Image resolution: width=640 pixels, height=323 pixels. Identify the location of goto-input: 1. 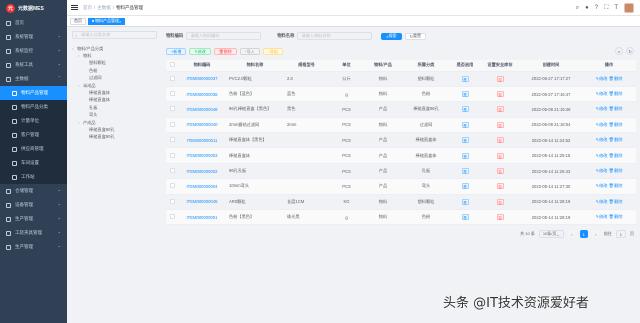
(620, 234).